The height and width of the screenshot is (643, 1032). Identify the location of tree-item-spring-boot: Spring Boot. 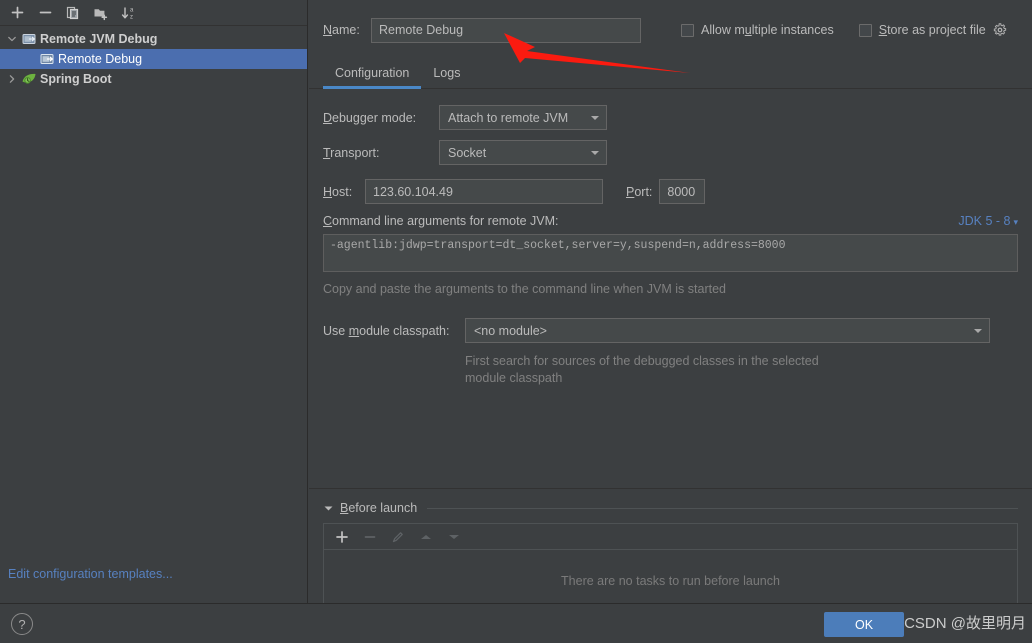
(153, 79).